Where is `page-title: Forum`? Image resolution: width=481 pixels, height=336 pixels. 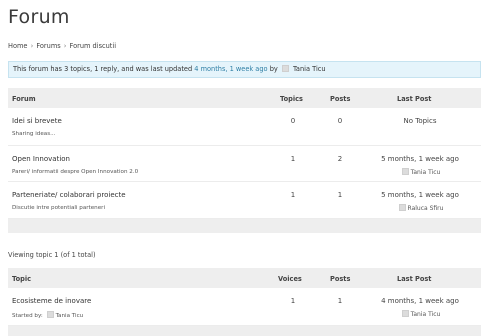 page-title: Forum is located at coordinates (39, 17).